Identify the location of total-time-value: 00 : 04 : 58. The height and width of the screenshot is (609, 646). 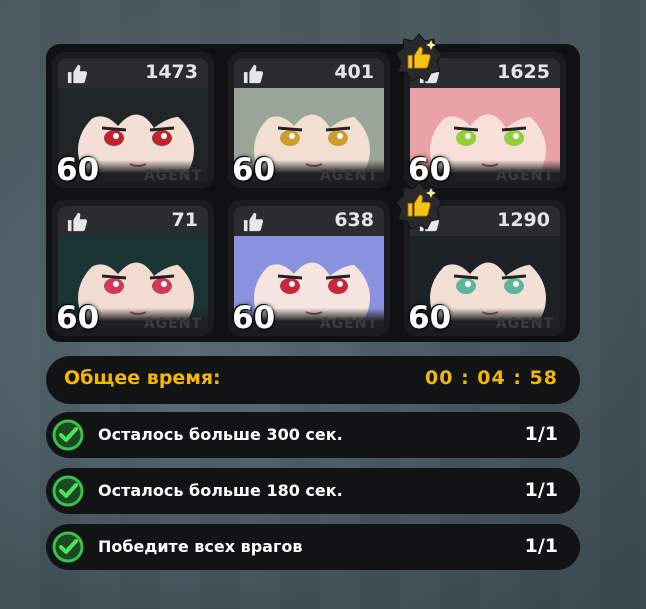
(491, 378).